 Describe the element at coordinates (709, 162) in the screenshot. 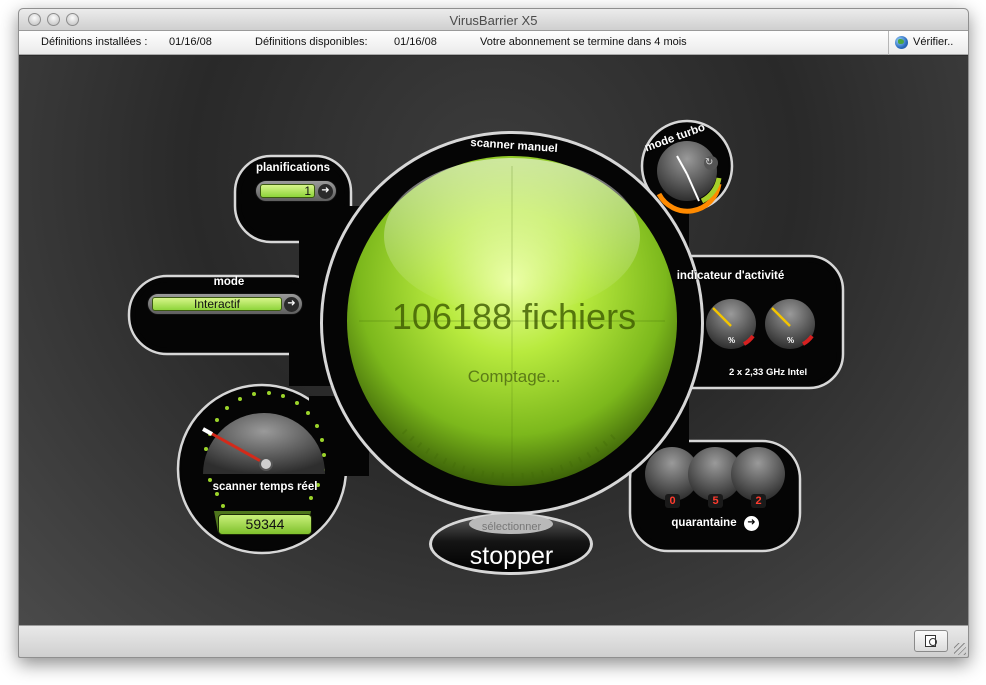

I see `refresh-icon: ↻` at that location.